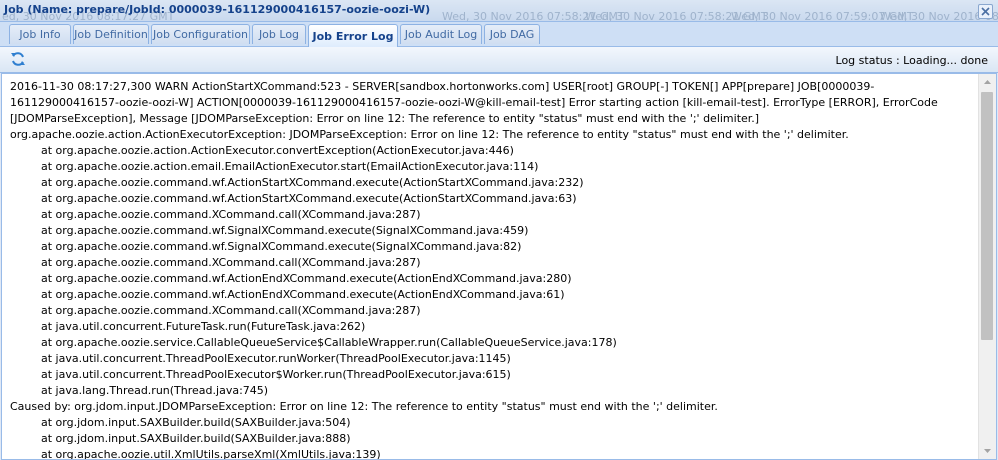 This screenshot has width=998, height=460. I want to click on tab-job-info: Job Info, so click(40, 34).